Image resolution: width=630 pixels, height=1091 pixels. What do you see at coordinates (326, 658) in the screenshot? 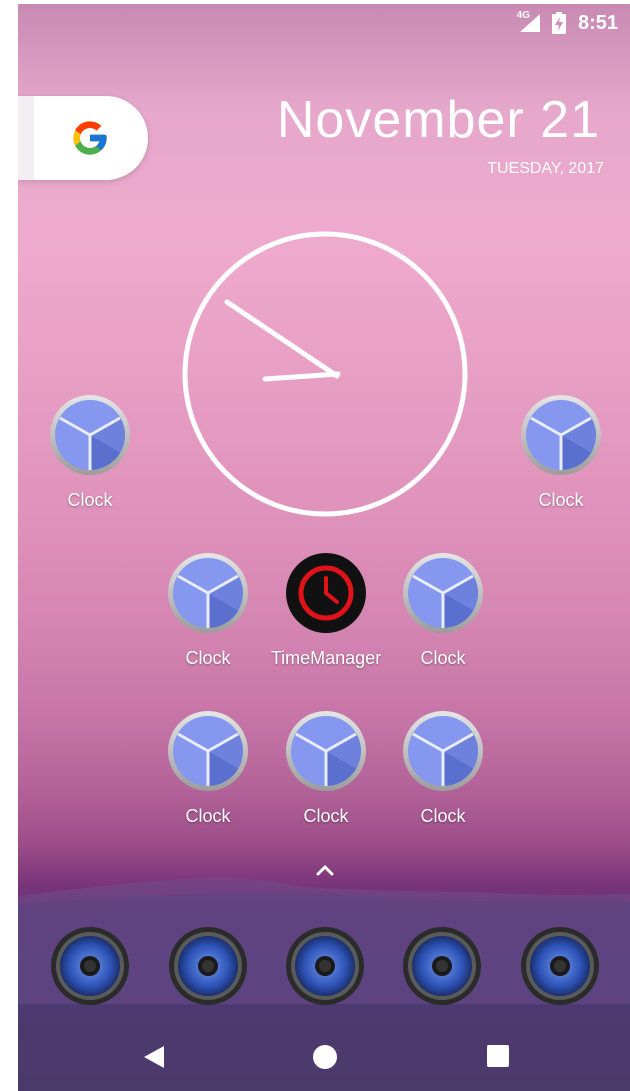
I see `app-label: TimeManager` at bounding box center [326, 658].